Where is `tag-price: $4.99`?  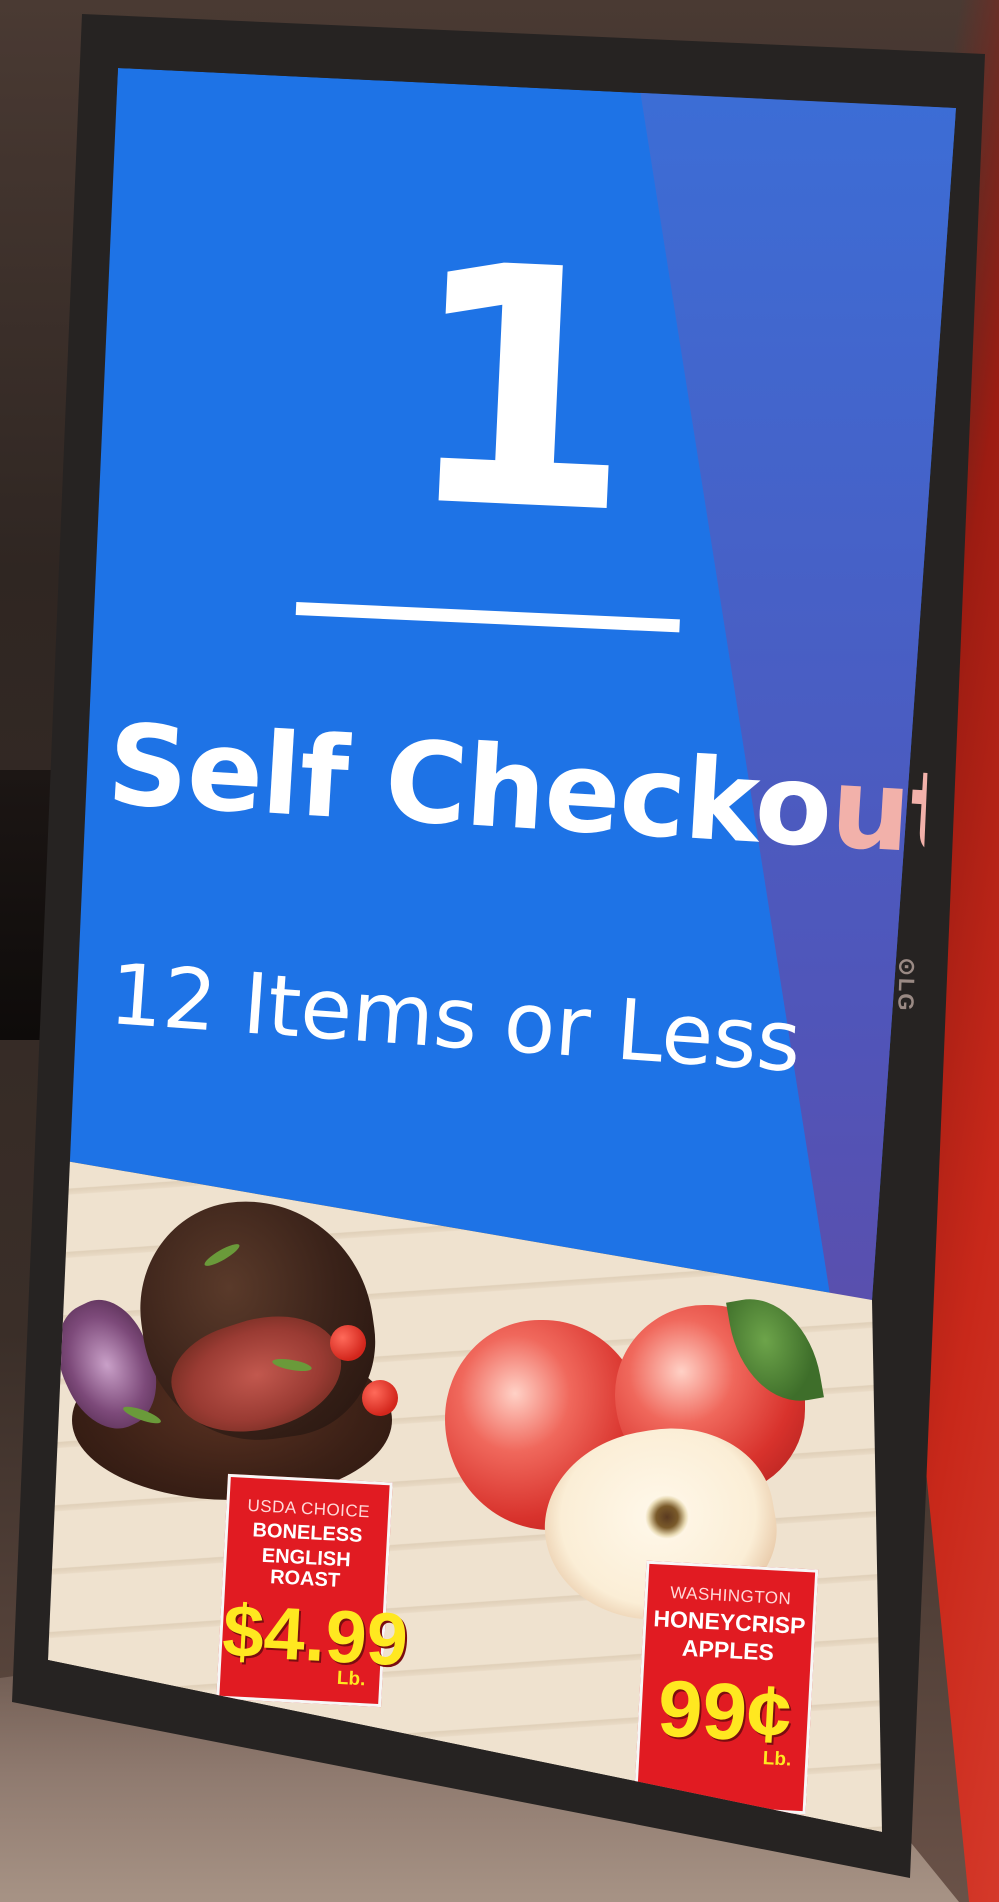
tag-price: $4.99 is located at coordinates (315, 1635).